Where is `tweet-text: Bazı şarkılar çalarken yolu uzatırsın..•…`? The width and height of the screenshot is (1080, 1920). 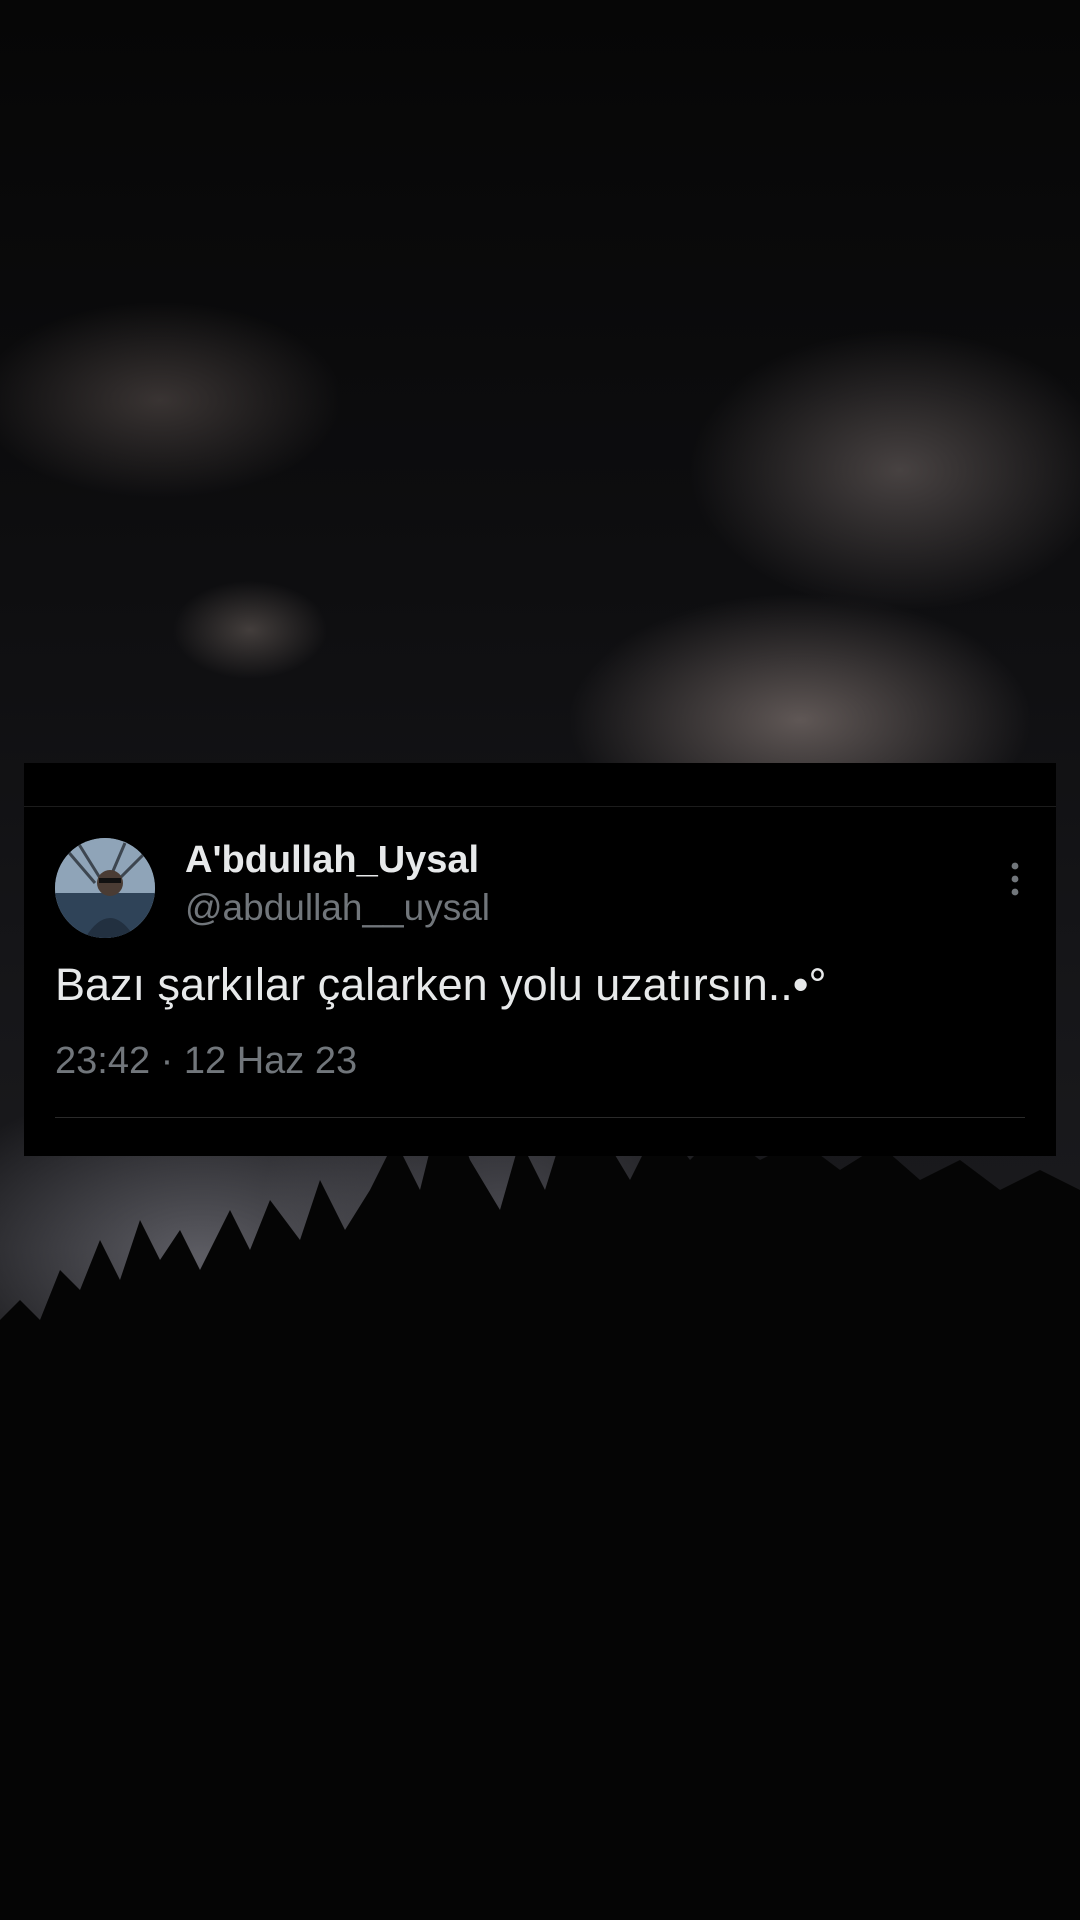 tweet-text: Bazı şarkılar çalarken yolu uzatırsın..•… is located at coordinates (441, 984).